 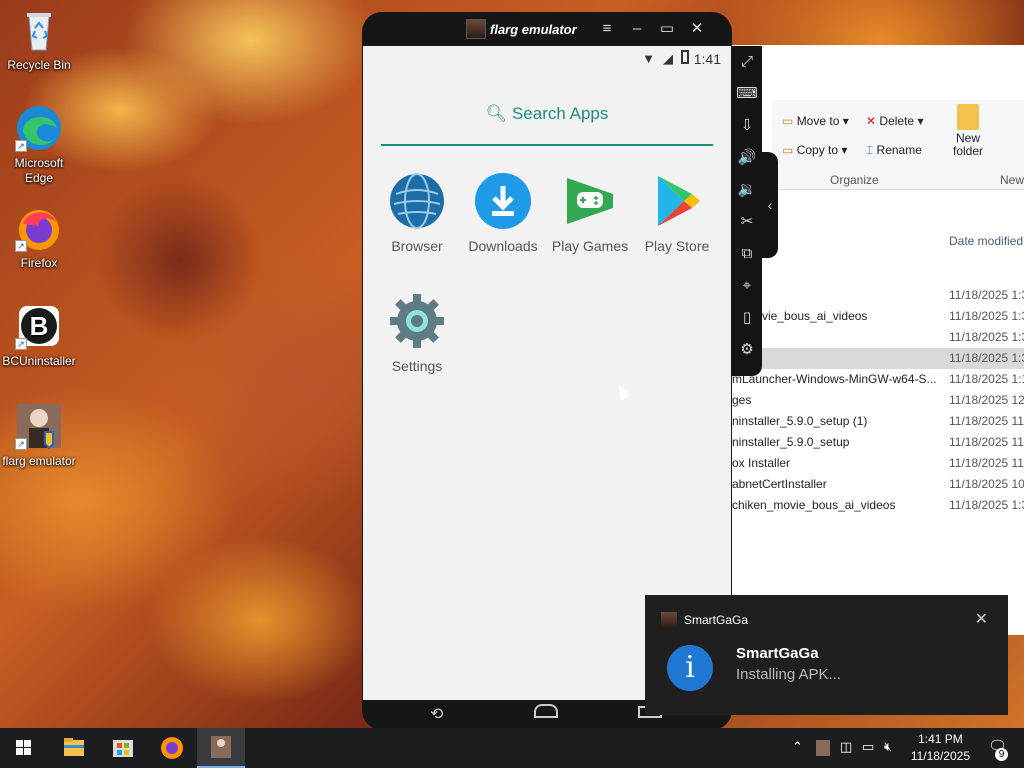 I want to click on desktop-icon-edge: ↗ Microsoft Edge, so click(x=39, y=145).